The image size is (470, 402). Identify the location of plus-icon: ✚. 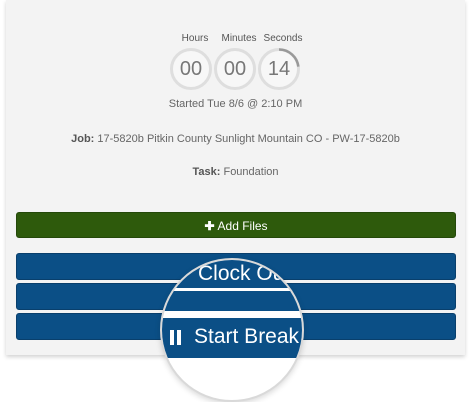
(209, 226).